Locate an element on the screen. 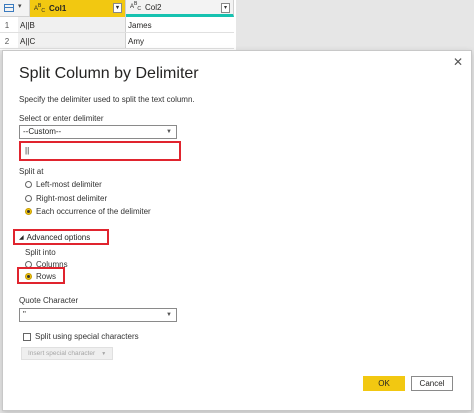  table-cell: Amy is located at coordinates (180, 40).